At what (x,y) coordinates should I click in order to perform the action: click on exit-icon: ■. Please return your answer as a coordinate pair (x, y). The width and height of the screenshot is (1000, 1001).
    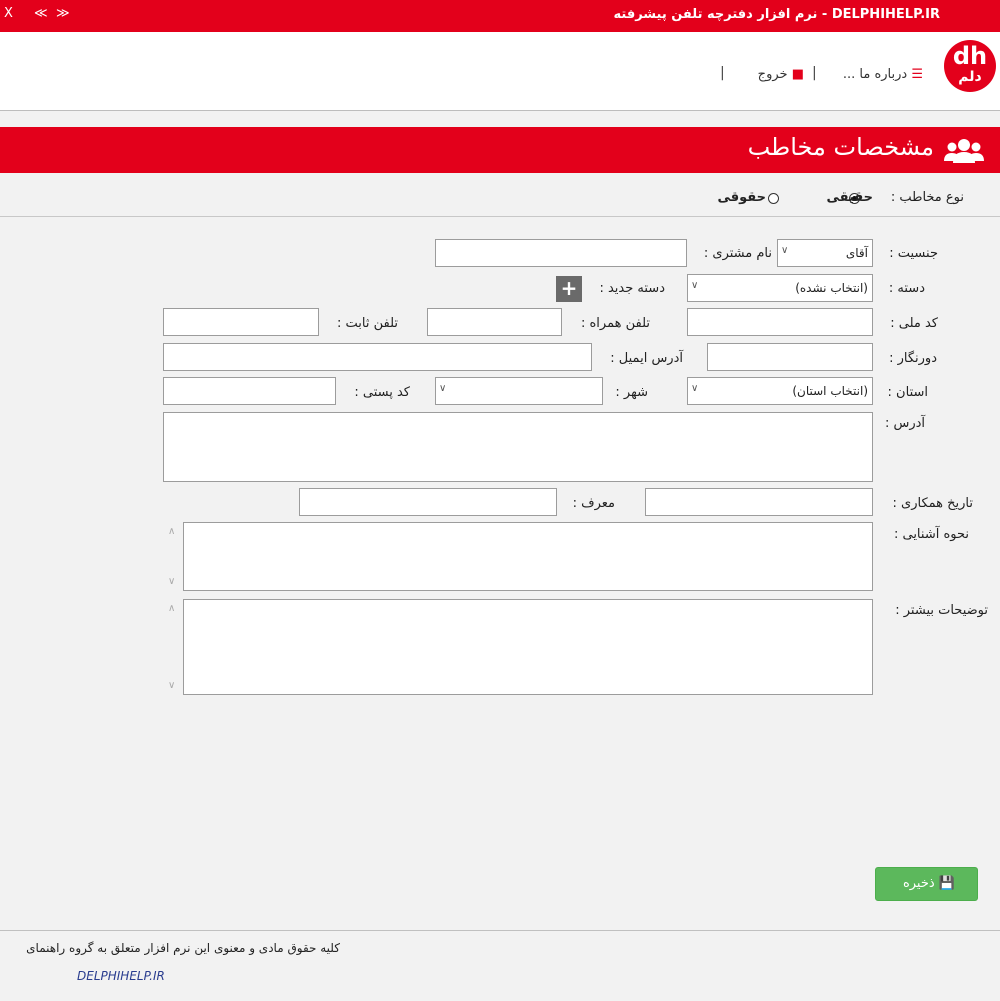
    Looking at the image, I should click on (797, 74).